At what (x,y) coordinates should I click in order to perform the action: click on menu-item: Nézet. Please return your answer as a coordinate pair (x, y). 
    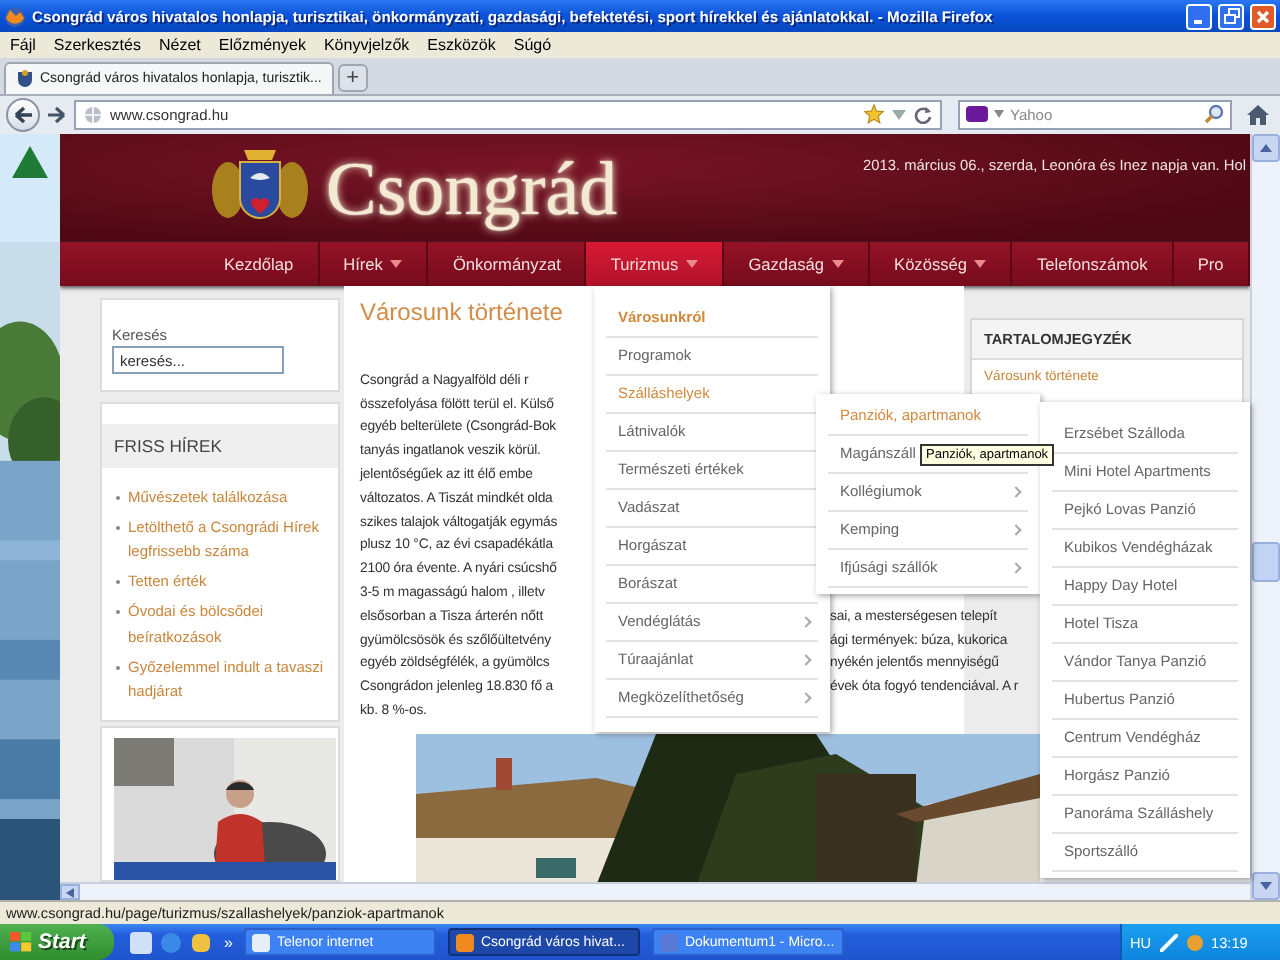
    Looking at the image, I should click on (179, 44).